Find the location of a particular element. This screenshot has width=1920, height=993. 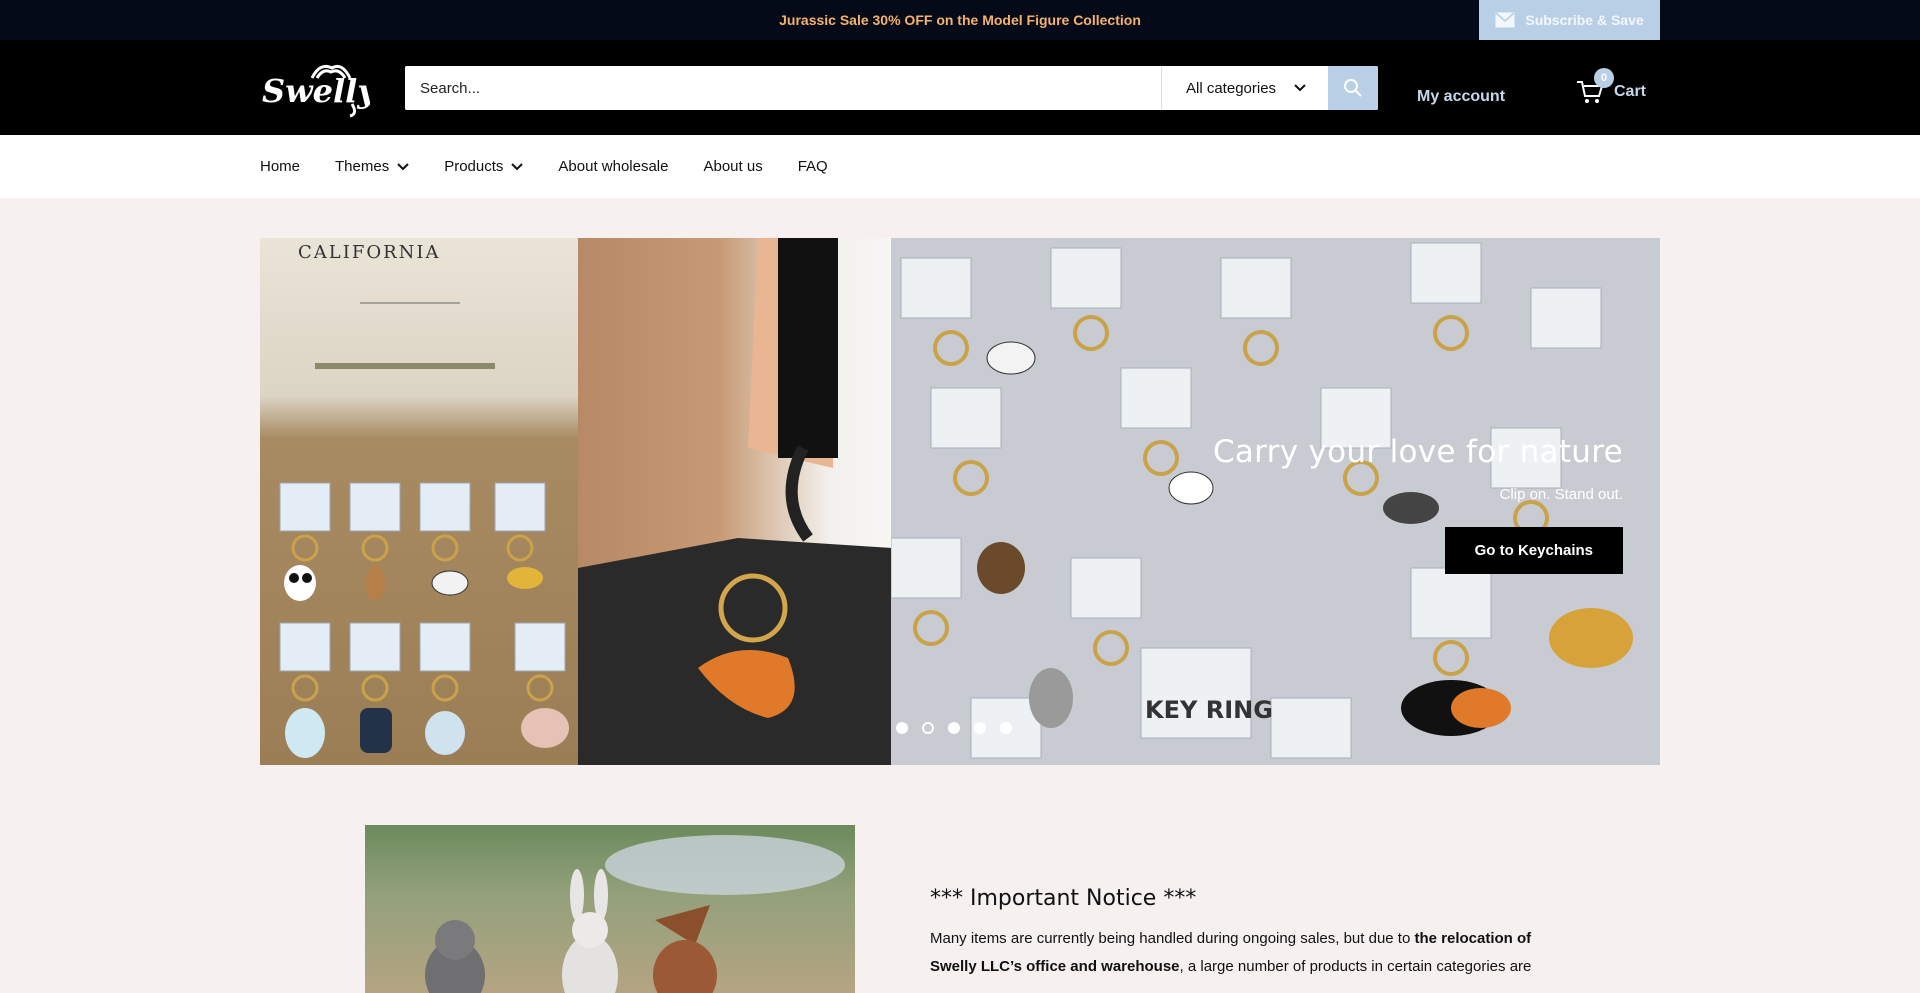

nav-item-home: Home is located at coordinates (280, 166).